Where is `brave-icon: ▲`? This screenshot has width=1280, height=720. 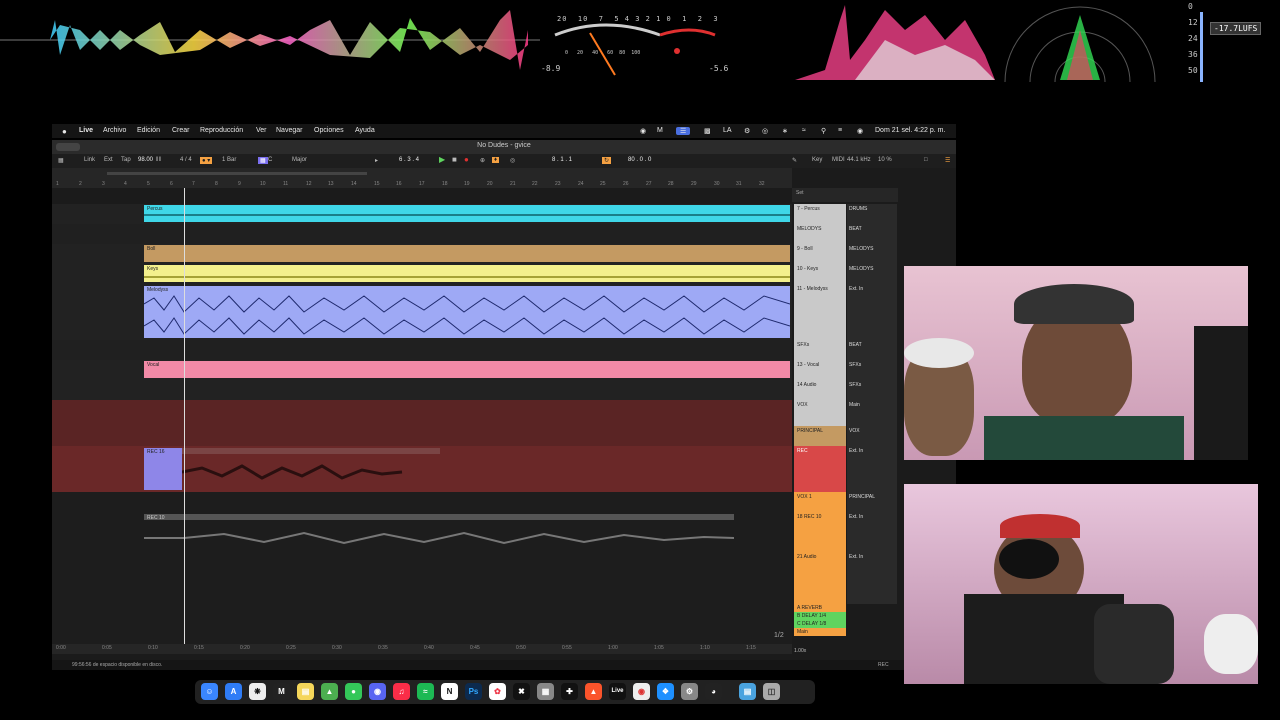
brave-icon: ▲ is located at coordinates (593, 691).